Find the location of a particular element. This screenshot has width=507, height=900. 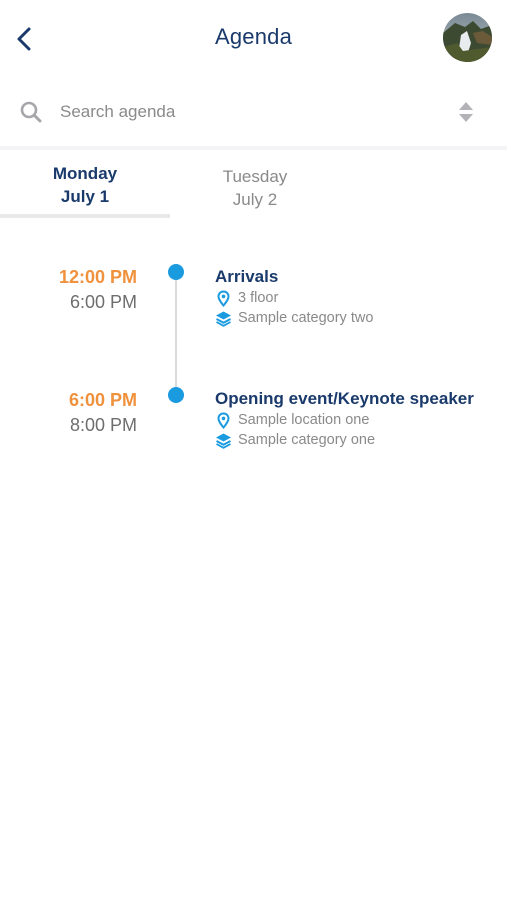

event-end-time: 8:00 PM is located at coordinates (103, 425).